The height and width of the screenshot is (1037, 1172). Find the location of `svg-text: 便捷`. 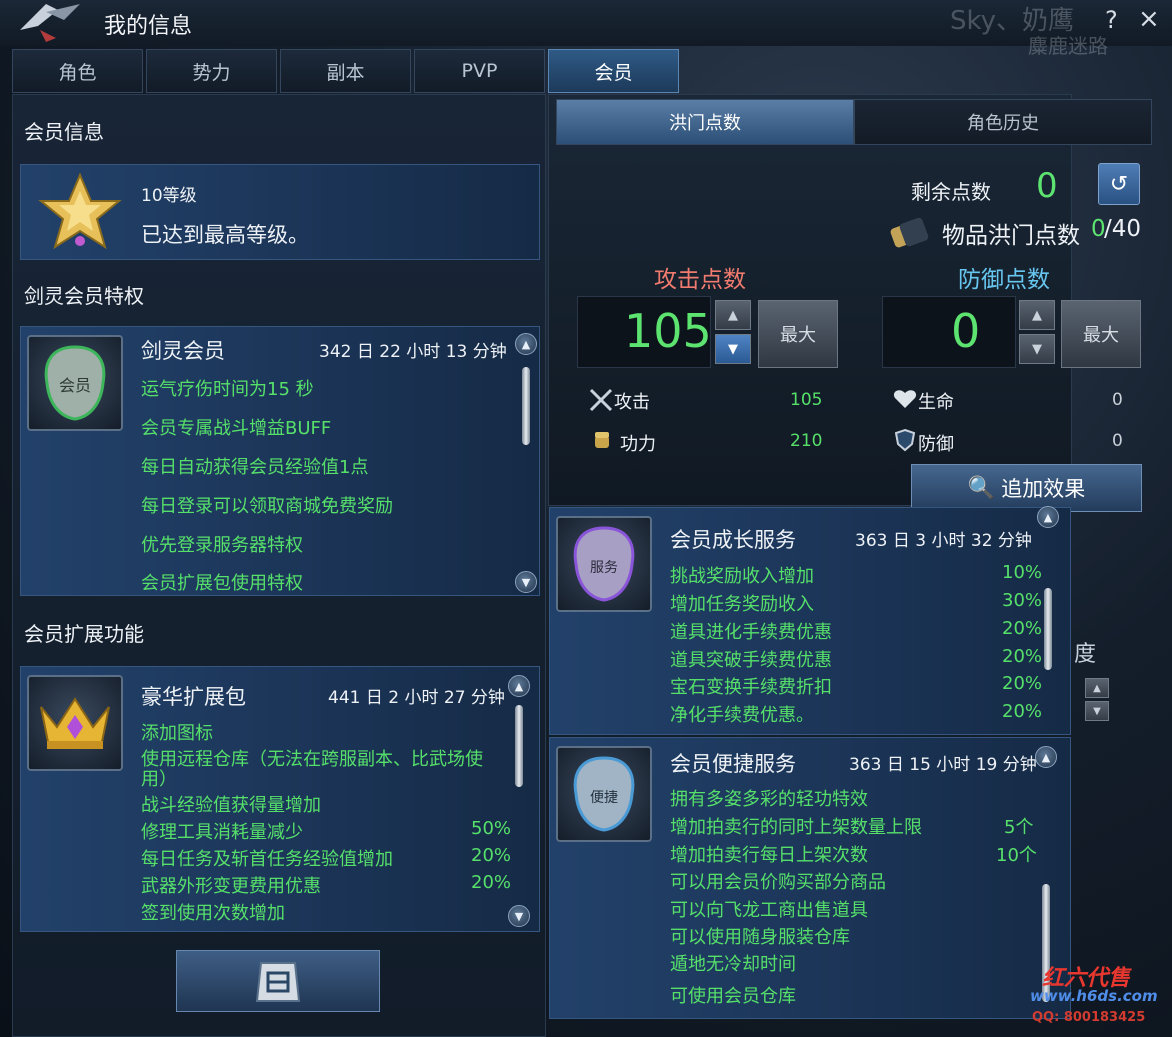

svg-text: 便捷 is located at coordinates (604, 798).